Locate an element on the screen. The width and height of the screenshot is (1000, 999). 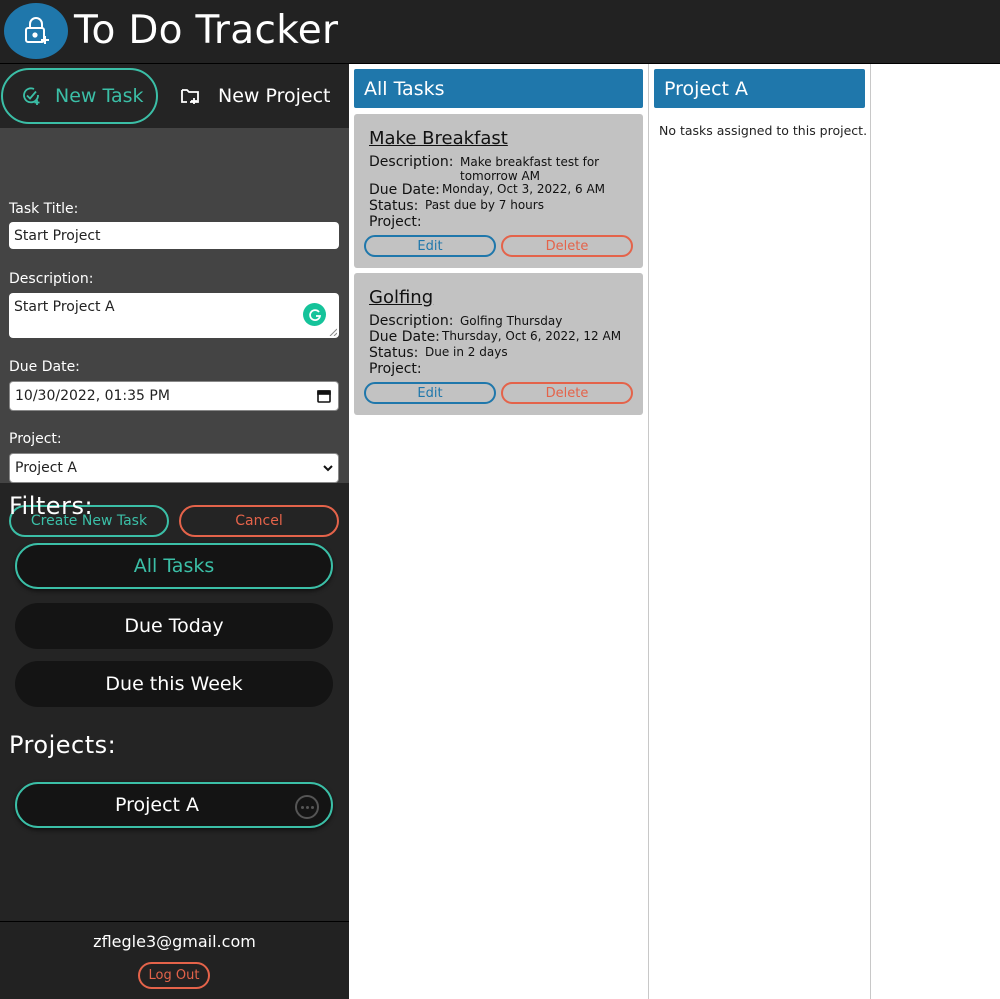
filters-heading: Filters: is located at coordinates (51, 506).